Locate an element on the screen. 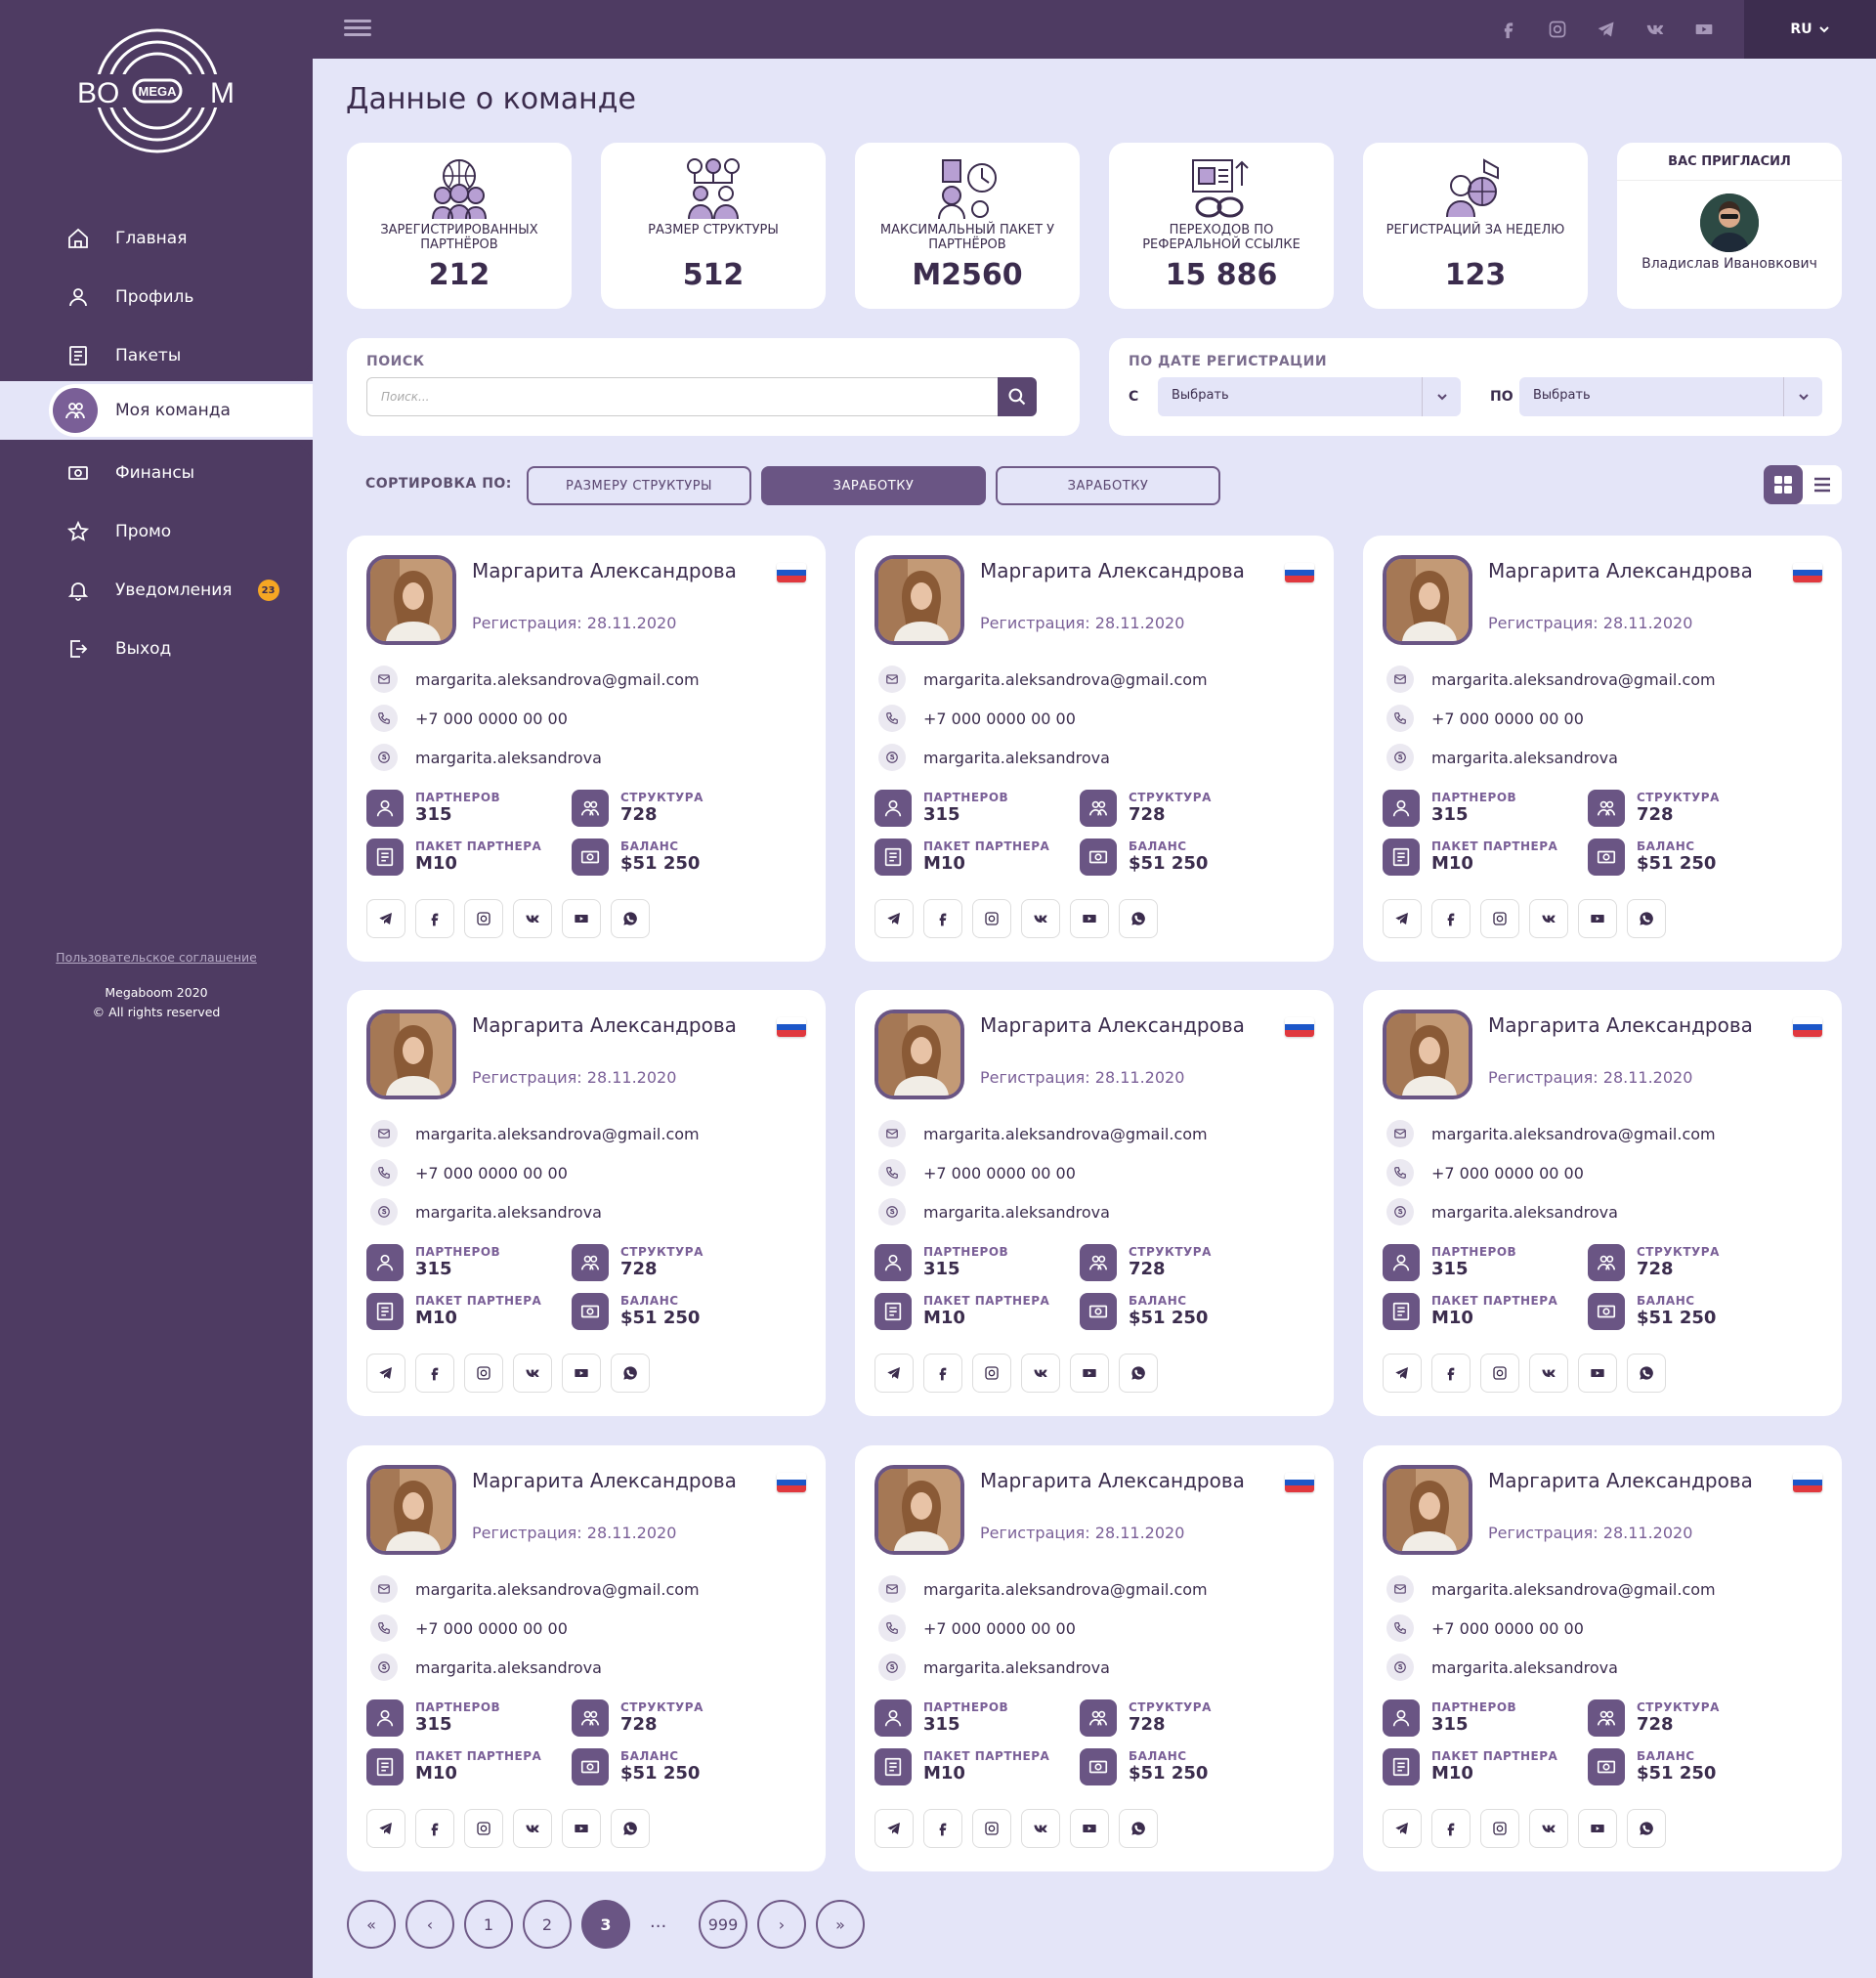  hamburger-menu-icon is located at coordinates (357, 29).